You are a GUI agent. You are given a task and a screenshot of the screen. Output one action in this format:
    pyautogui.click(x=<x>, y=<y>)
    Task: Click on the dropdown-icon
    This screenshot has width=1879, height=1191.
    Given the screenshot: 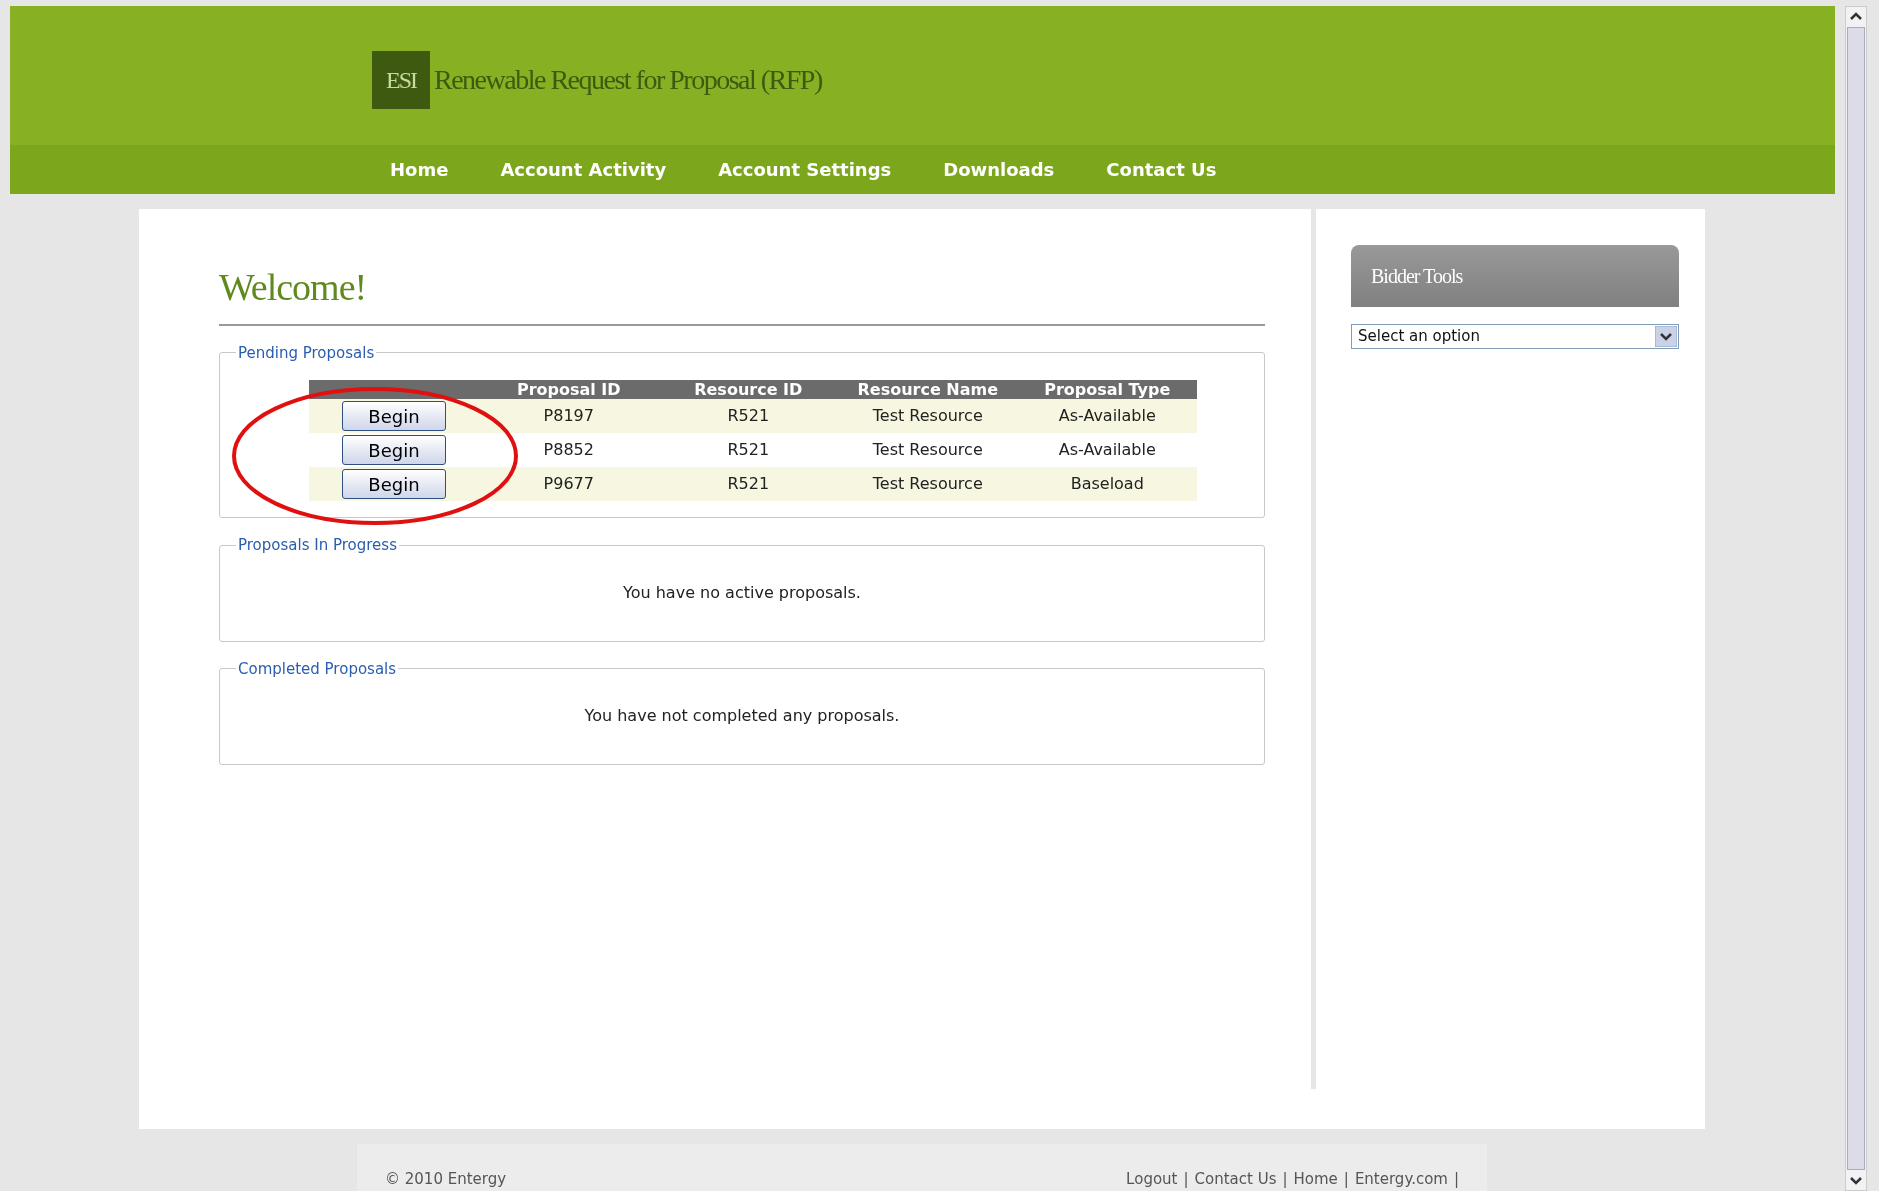 What is the action you would take?
    pyautogui.click(x=1666, y=336)
    